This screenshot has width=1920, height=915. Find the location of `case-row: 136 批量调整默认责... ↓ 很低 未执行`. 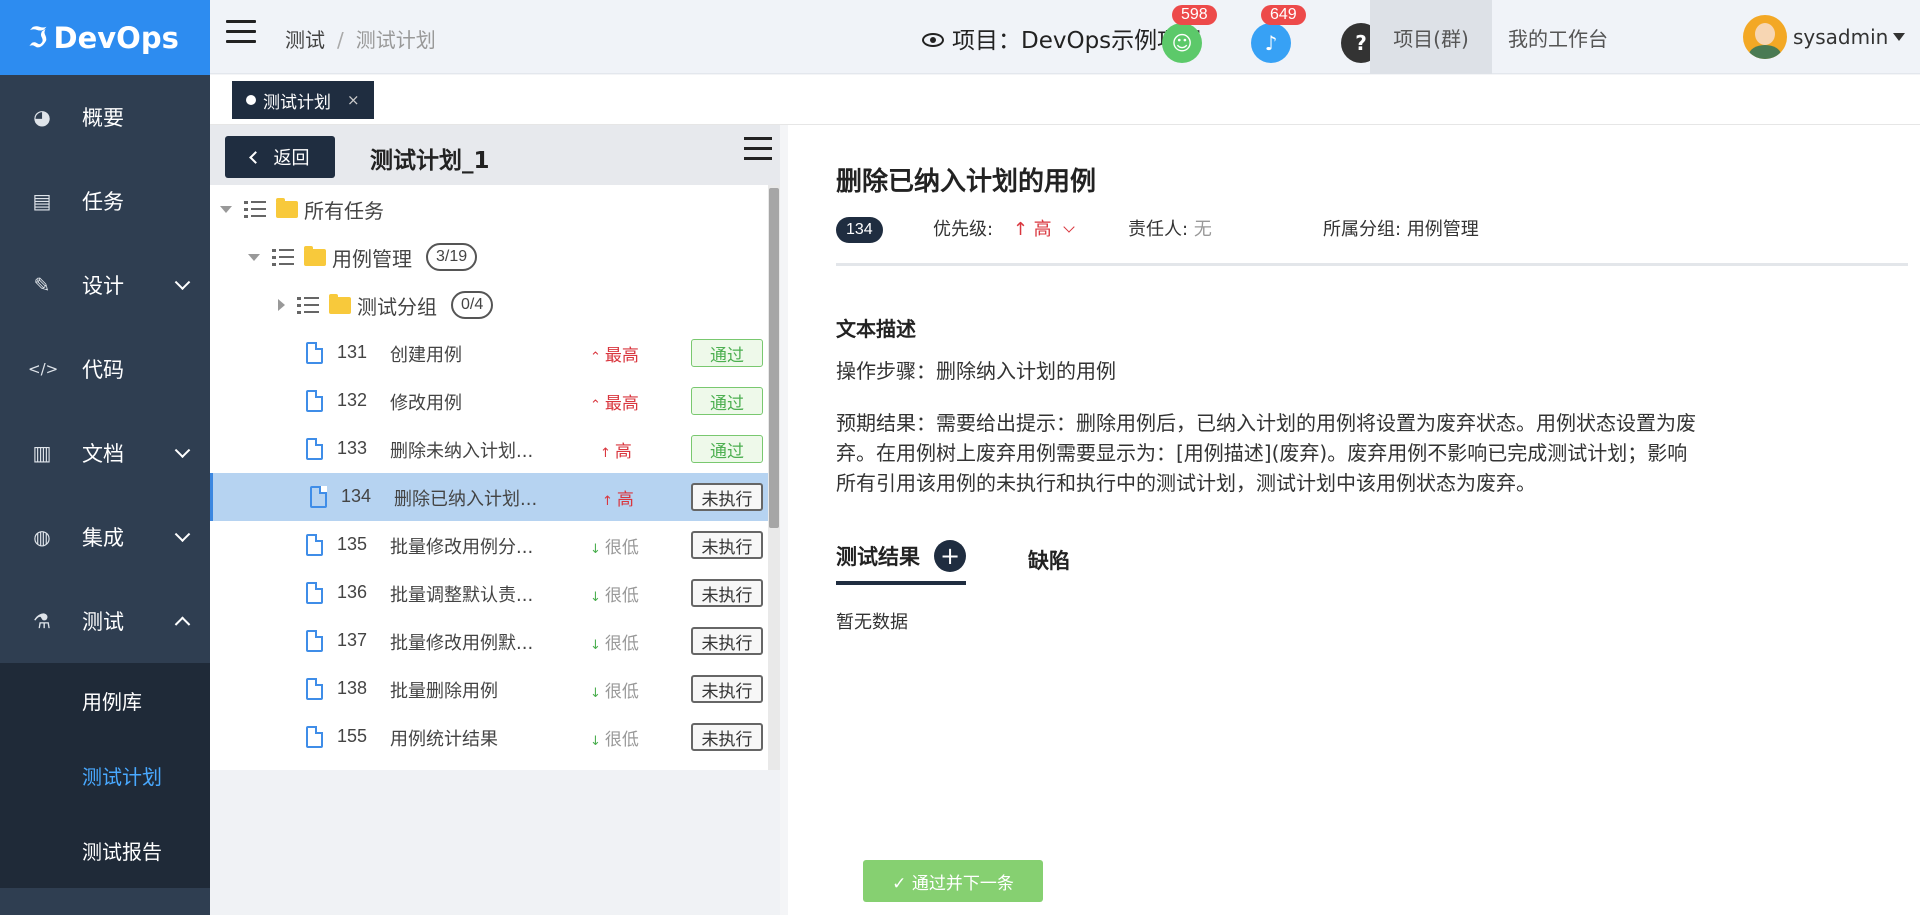

case-row: 136 批量调整默认责... ↓ 很低 未执行 is located at coordinates (489, 593).